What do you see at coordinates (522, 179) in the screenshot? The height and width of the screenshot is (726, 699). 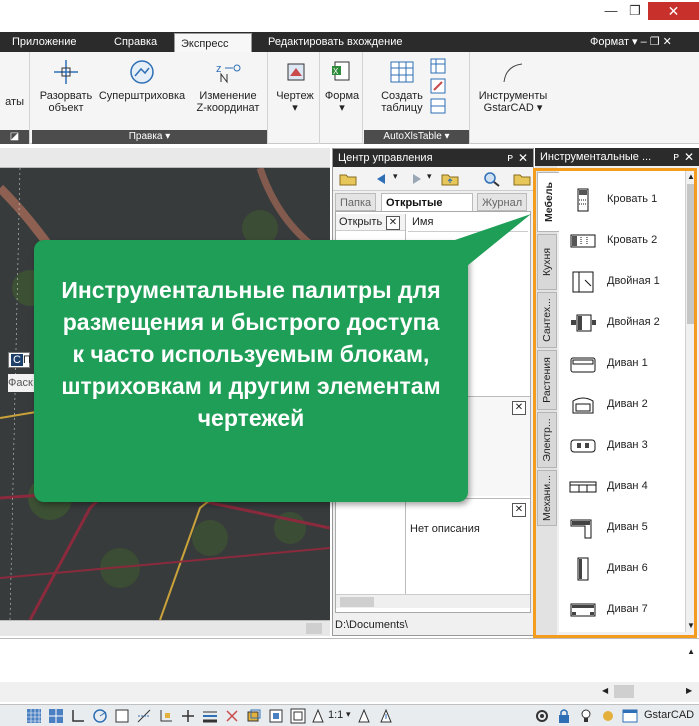 I see `favorites-icon` at bounding box center [522, 179].